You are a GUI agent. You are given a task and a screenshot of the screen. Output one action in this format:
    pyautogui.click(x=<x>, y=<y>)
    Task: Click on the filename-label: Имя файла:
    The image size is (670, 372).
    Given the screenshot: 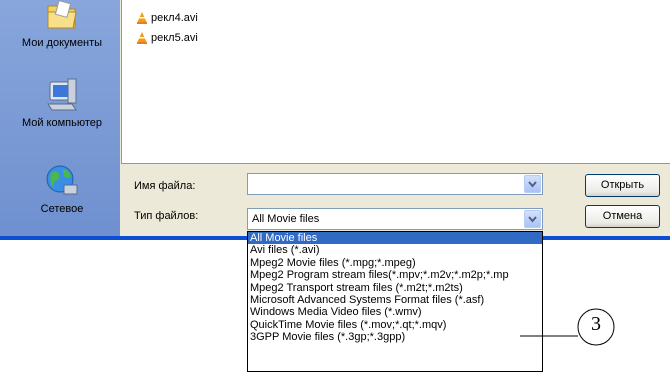 What is the action you would take?
    pyautogui.click(x=165, y=186)
    